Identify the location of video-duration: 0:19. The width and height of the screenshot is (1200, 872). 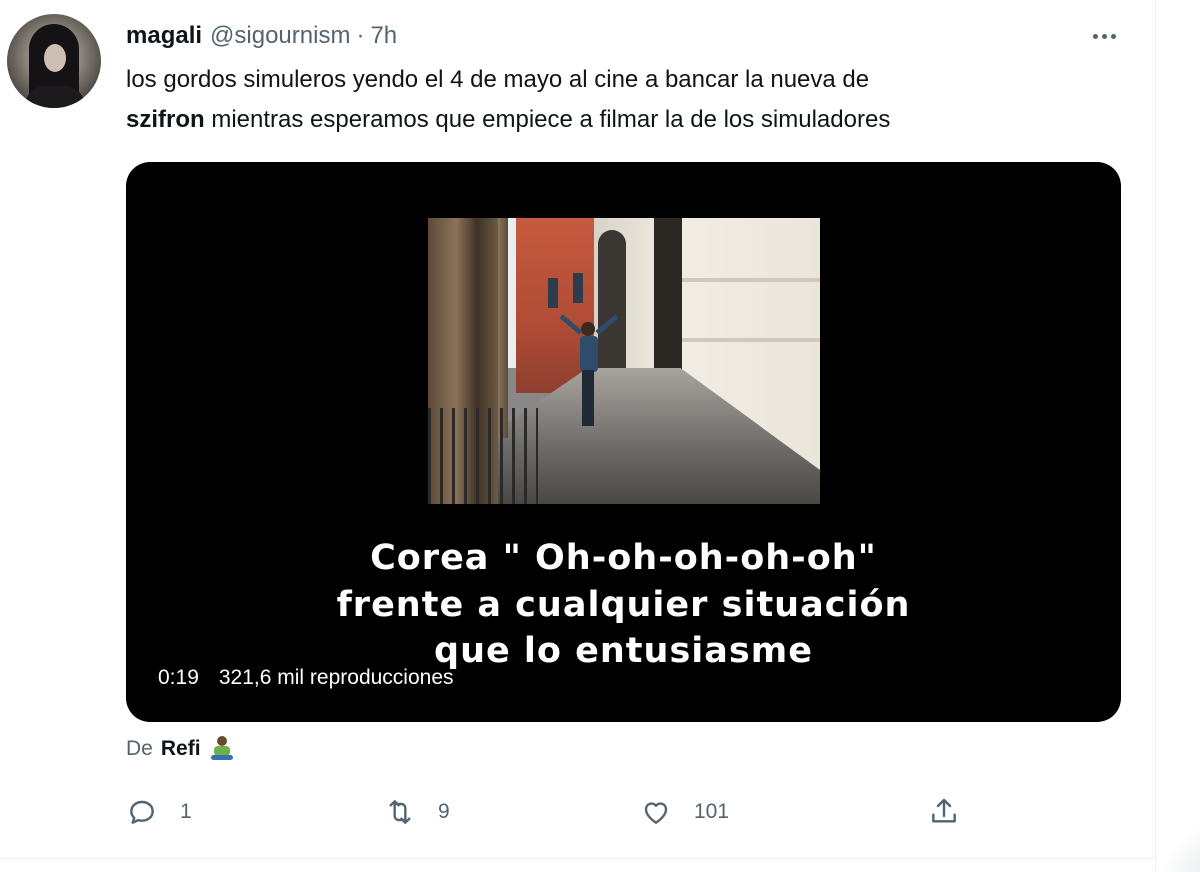
(178, 677).